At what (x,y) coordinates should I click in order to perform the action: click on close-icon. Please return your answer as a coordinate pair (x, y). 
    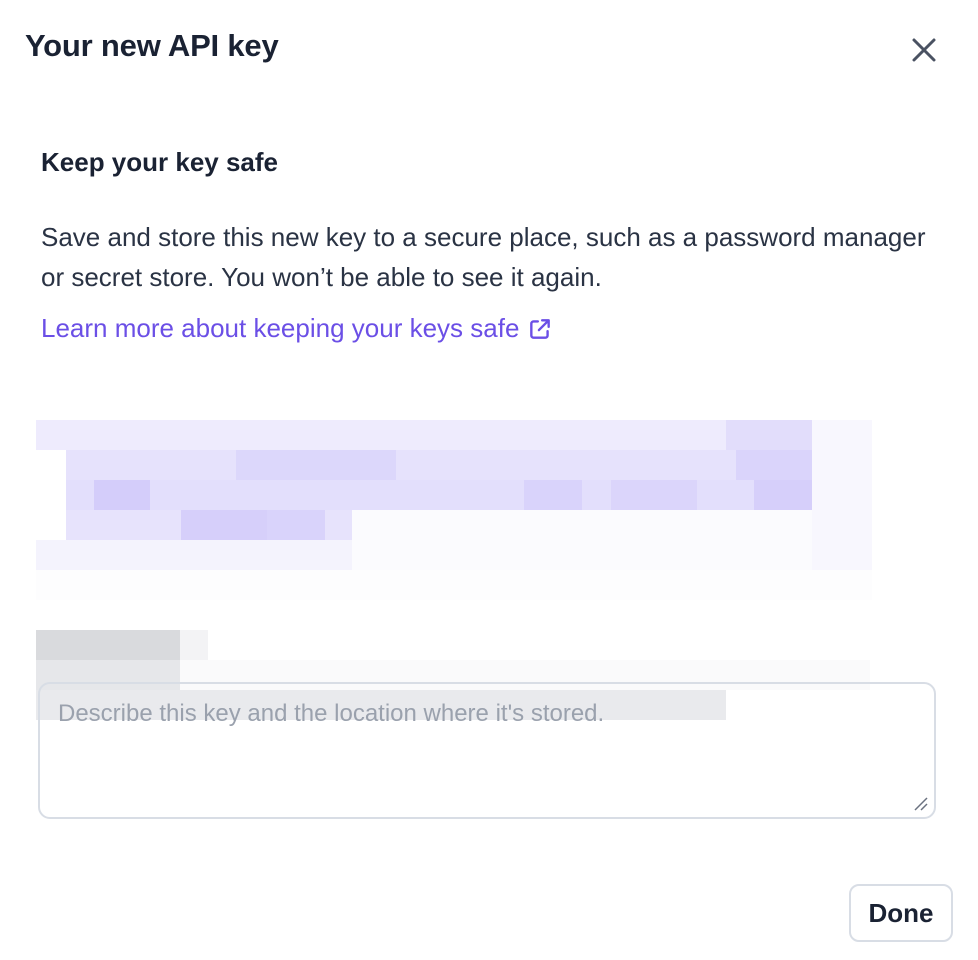
    Looking at the image, I should click on (924, 50).